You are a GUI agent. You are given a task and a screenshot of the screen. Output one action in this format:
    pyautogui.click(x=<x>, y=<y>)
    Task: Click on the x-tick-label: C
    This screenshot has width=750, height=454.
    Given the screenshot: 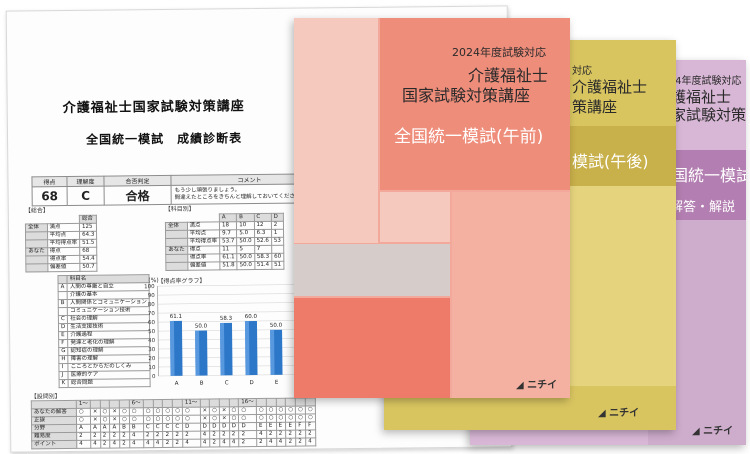 What is the action you would take?
    pyautogui.click(x=227, y=383)
    